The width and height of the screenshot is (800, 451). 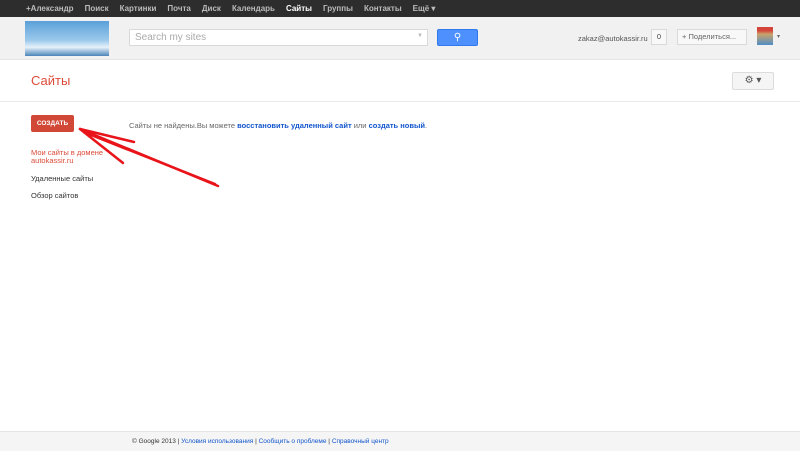 I want to click on terms-link: Условия использования, so click(x=217, y=441).